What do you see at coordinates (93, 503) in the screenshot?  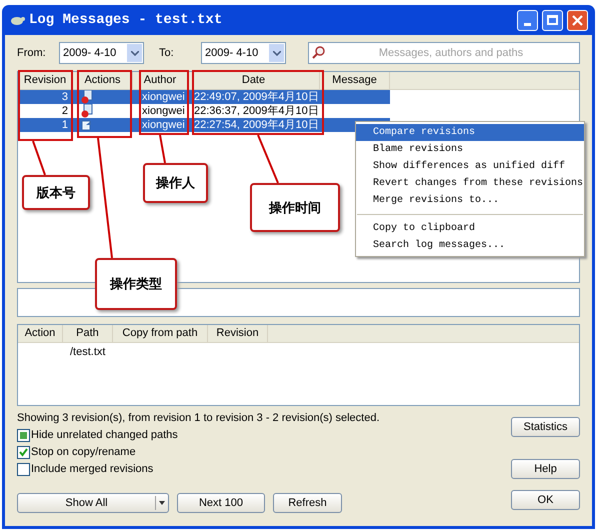 I see `show-all-button: Show All` at bounding box center [93, 503].